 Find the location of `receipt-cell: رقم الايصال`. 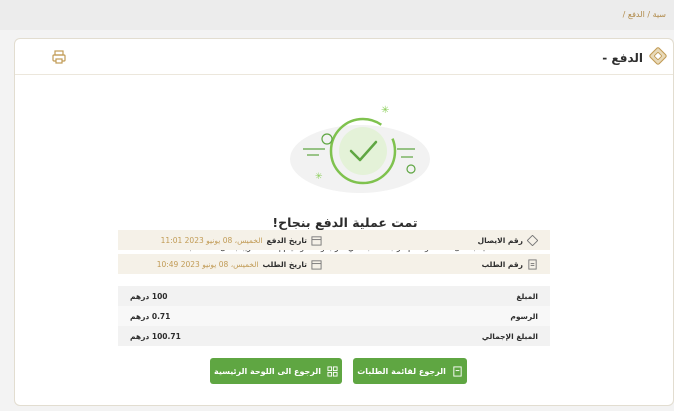

receipt-cell: رقم الايصال is located at coordinates (442, 240).